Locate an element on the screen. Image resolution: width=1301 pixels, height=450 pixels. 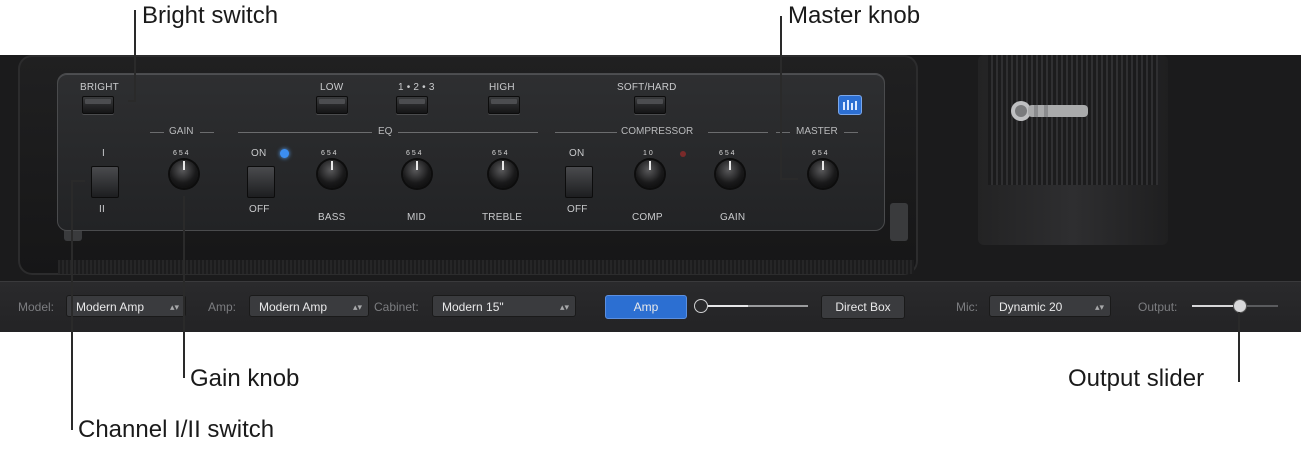
comp-knob: 1 0 is located at coordinates (650, 174).